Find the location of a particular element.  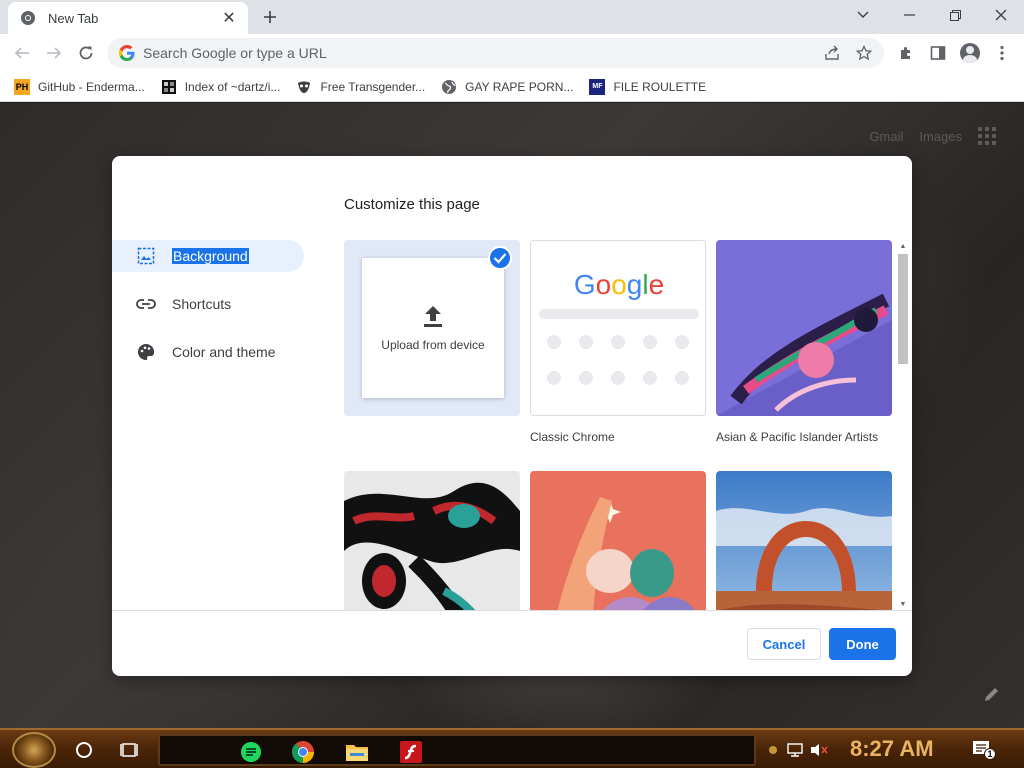

tile-warm-illustration is located at coordinates (618, 540).